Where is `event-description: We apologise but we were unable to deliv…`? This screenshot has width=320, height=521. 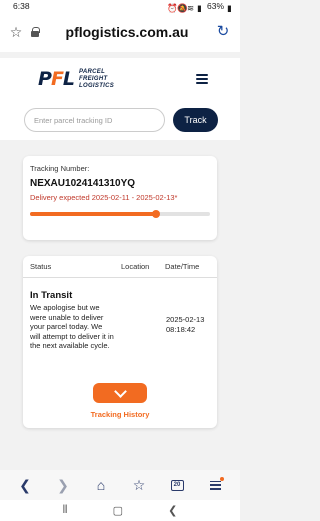 event-description: We apologise but we were unable to deliv… is located at coordinates (72, 326).